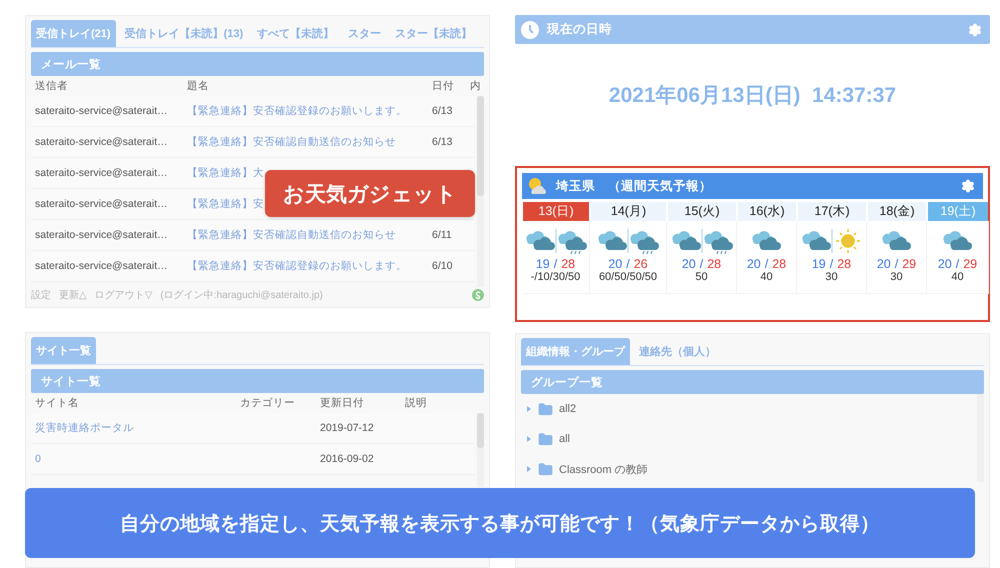  What do you see at coordinates (441, 235) in the screenshot?
I see `date-cell-text: 6/11` at bounding box center [441, 235].